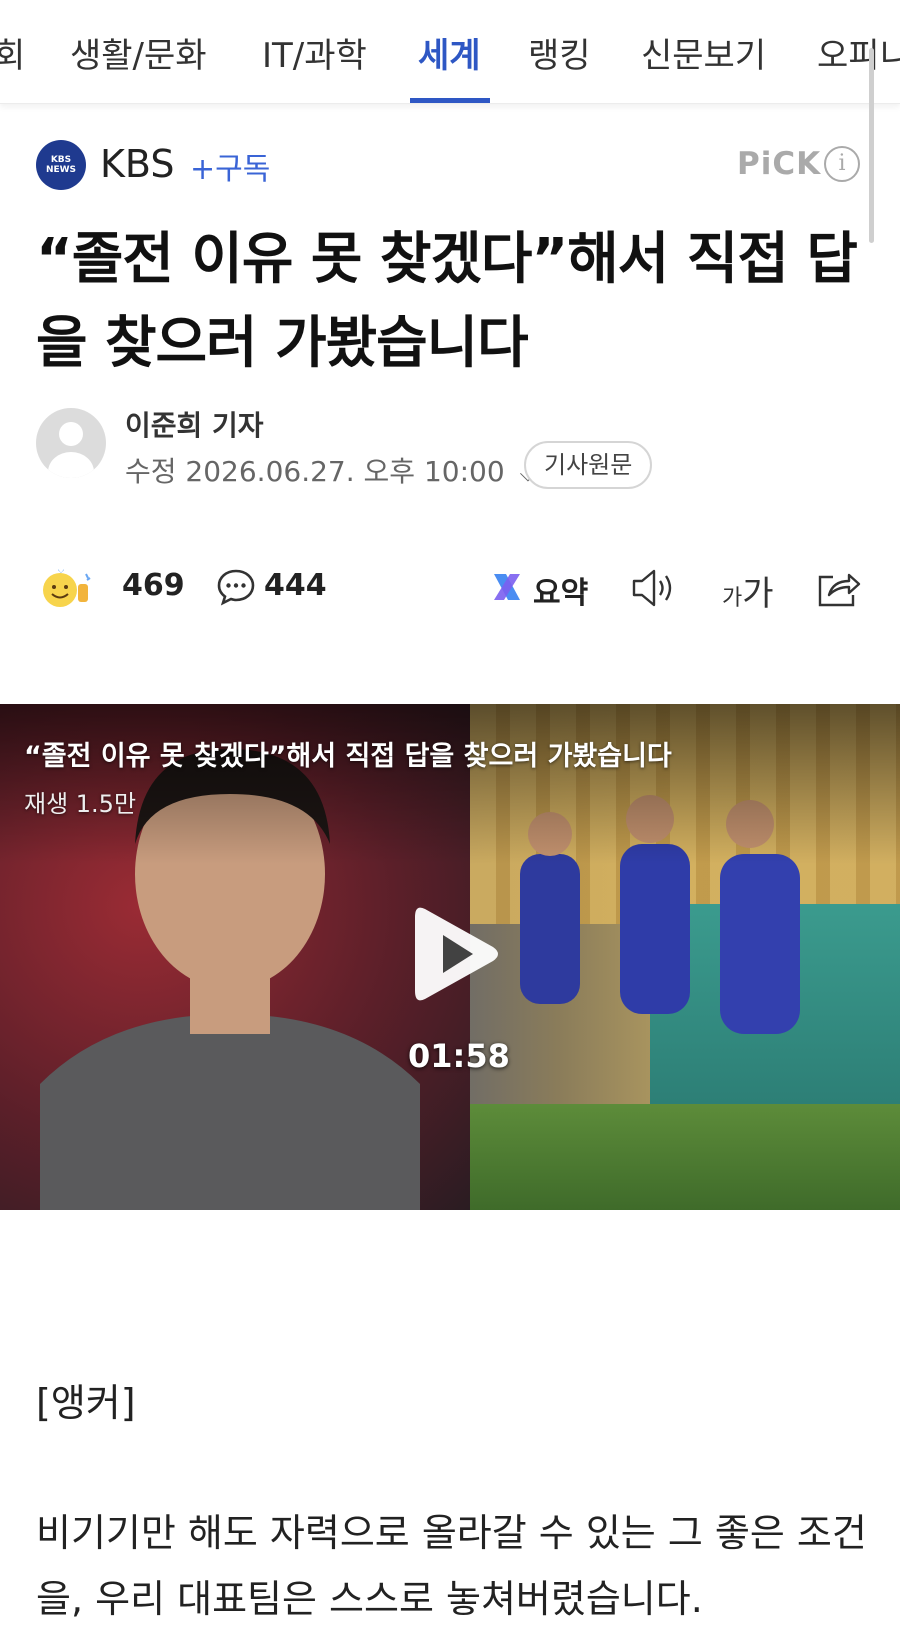 This screenshot has width=900, height=1646. What do you see at coordinates (779, 164) in the screenshot?
I see `pick-badge: PiCK` at bounding box center [779, 164].